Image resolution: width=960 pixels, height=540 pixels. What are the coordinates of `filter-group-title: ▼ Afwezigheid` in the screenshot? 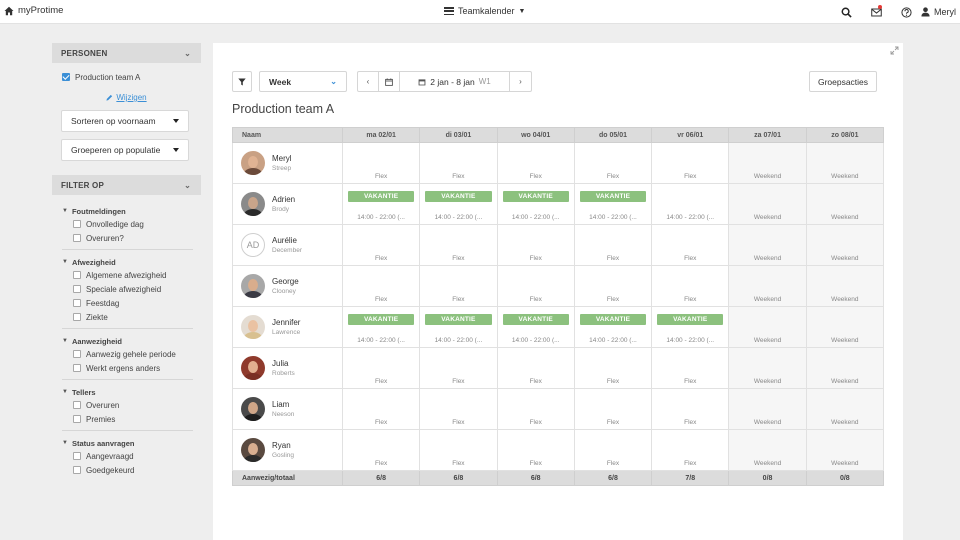 It's located at (127, 262).